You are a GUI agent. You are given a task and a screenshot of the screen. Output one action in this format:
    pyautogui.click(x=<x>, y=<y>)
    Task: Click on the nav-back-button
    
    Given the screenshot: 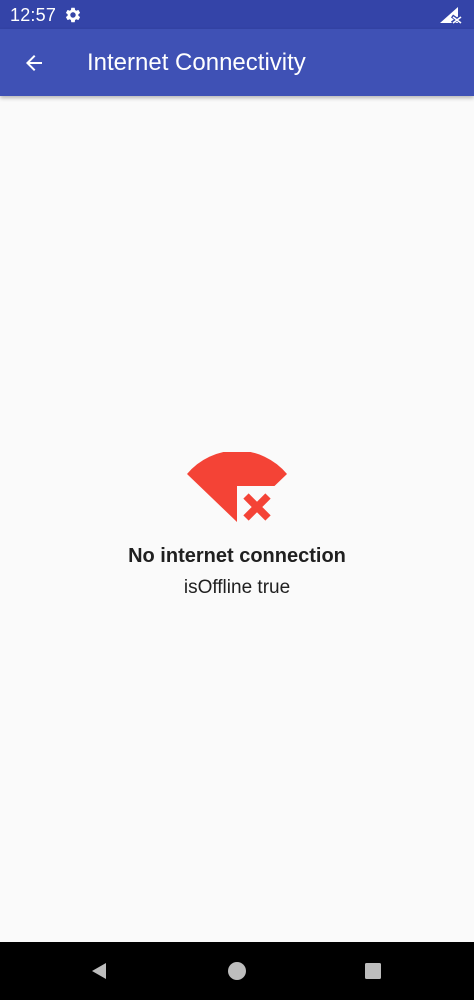 What is the action you would take?
    pyautogui.click(x=99, y=971)
    